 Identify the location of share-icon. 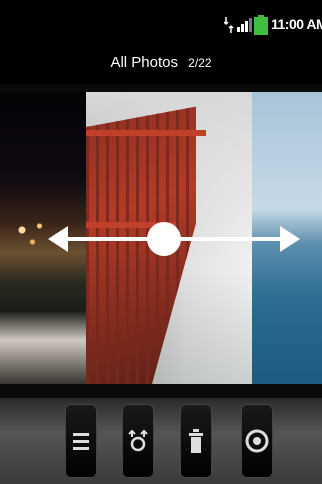
(138, 440).